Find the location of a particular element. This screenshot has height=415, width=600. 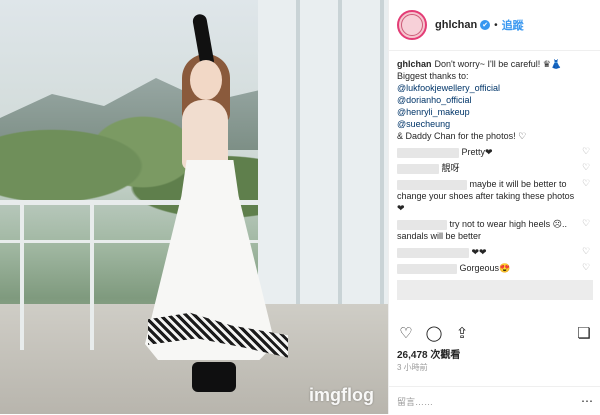

comment-text: 靚呀 is located at coordinates (450, 168).